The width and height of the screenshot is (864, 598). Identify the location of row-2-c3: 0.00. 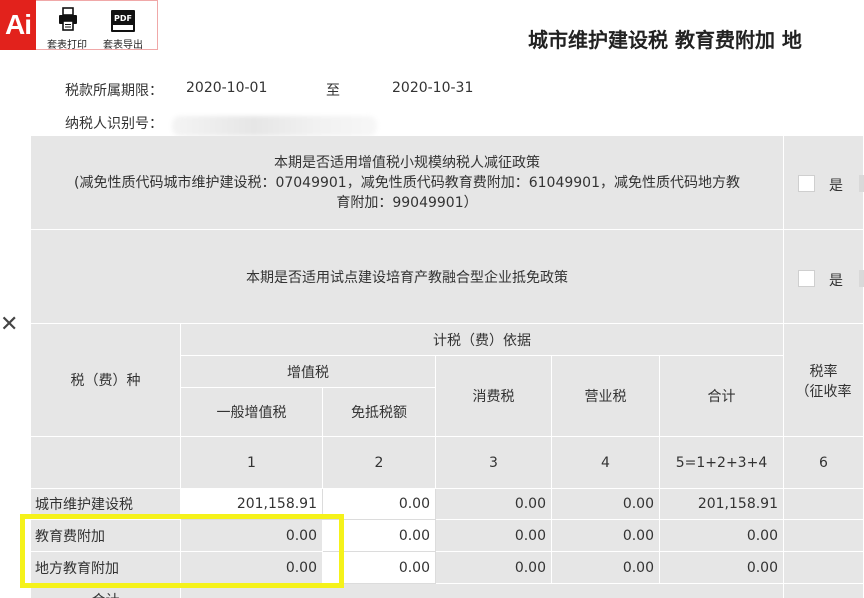
(530, 567).